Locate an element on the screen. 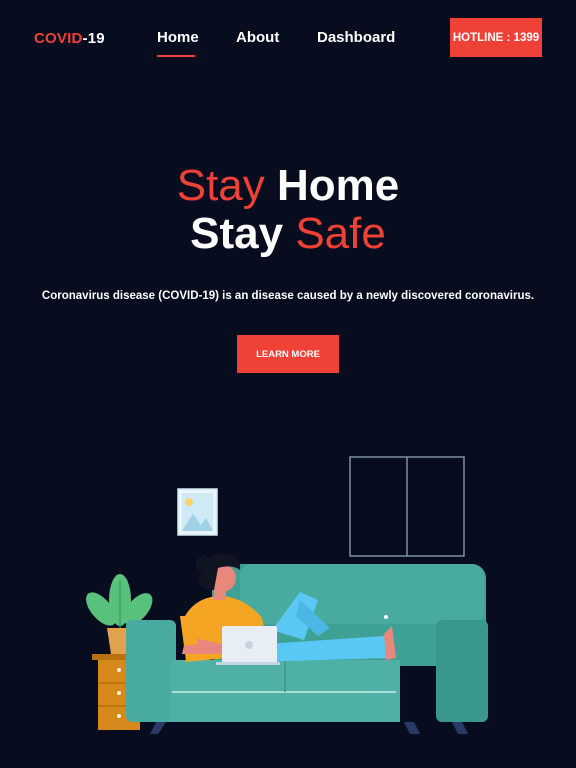 This screenshot has width=576, height=768. nav-link-home: Home is located at coordinates (178, 37).